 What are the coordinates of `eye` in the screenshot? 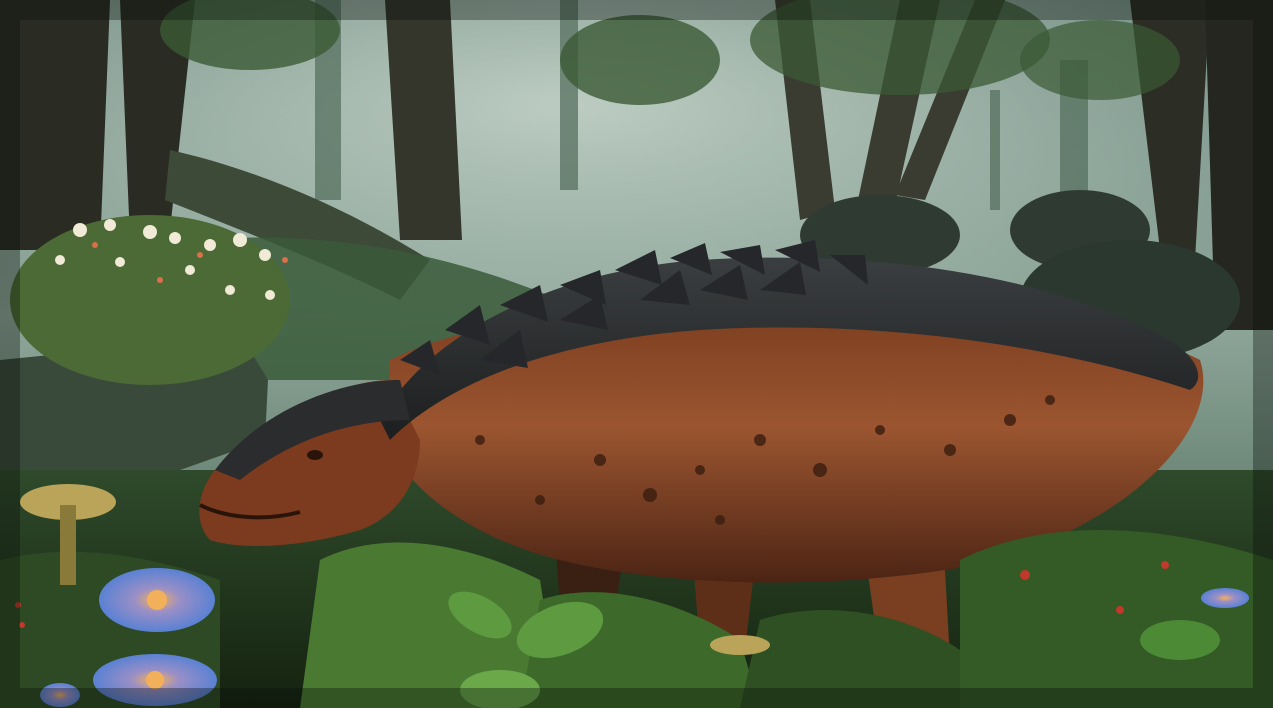 It's located at (315, 455).